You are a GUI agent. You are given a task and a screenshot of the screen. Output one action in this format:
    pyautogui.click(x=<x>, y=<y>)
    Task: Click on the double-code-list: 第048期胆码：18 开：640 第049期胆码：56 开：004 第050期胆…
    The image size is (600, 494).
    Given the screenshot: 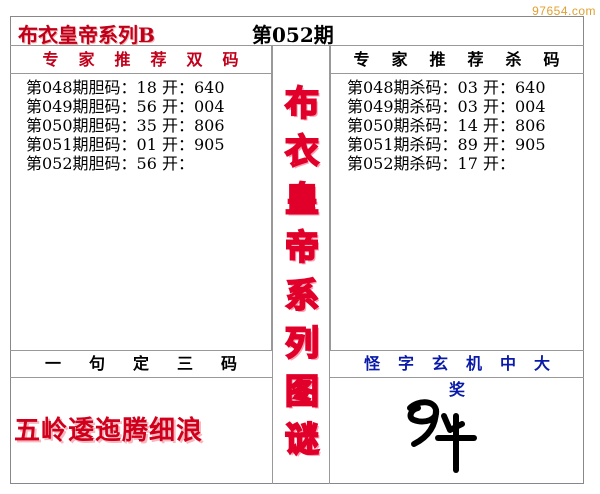 What is the action you would take?
    pyautogui.click(x=140, y=123)
    